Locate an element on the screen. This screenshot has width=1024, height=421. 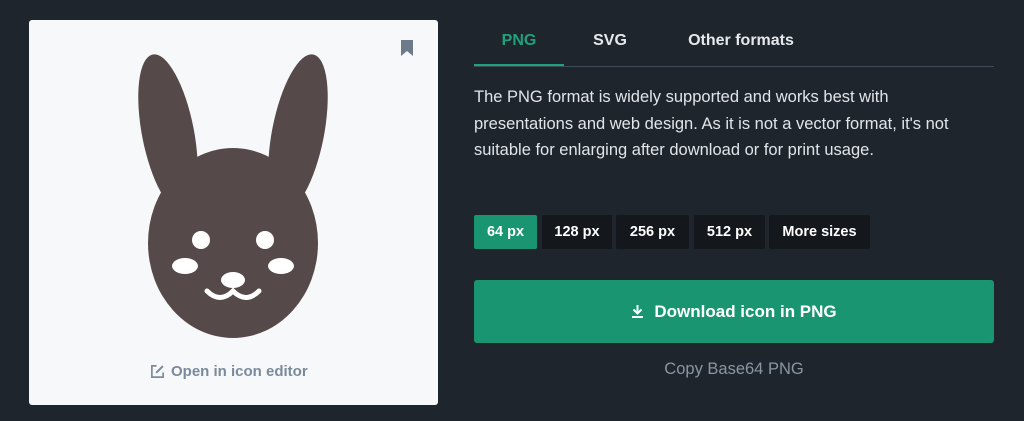
bunny-face-icon is located at coordinates (233, 196).